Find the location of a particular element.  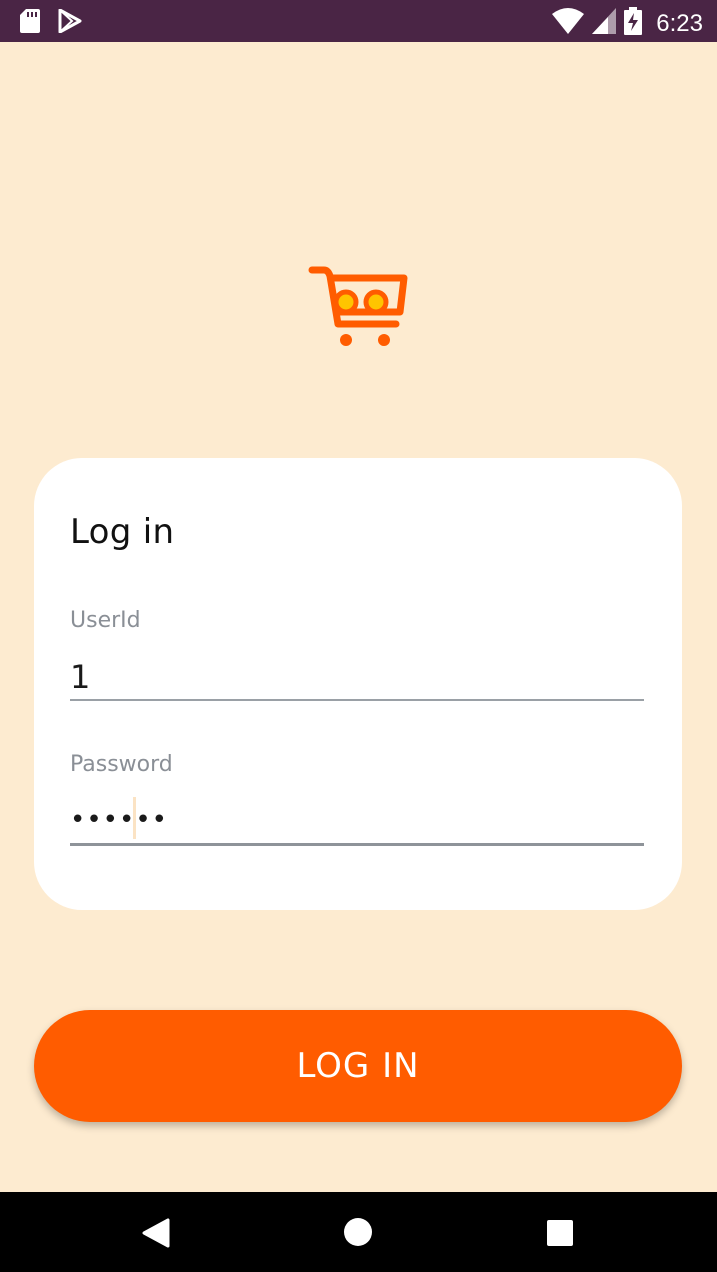

signal-icon is located at coordinates (604, 23).